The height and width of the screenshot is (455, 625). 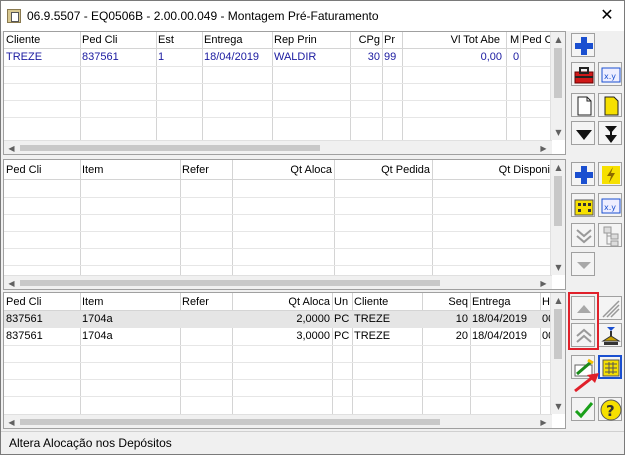 I want to click on cell-pr: 99, so click(x=390, y=57).